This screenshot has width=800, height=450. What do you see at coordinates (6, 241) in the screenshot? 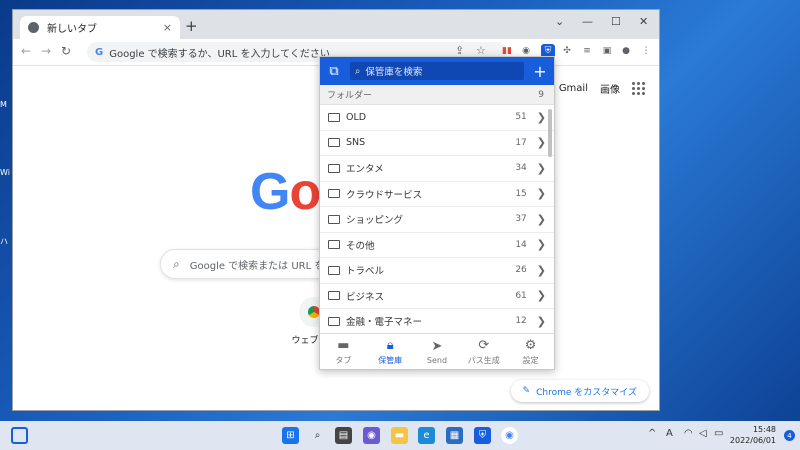
I see `desktop-icon-label: ハ` at bounding box center [6, 241].